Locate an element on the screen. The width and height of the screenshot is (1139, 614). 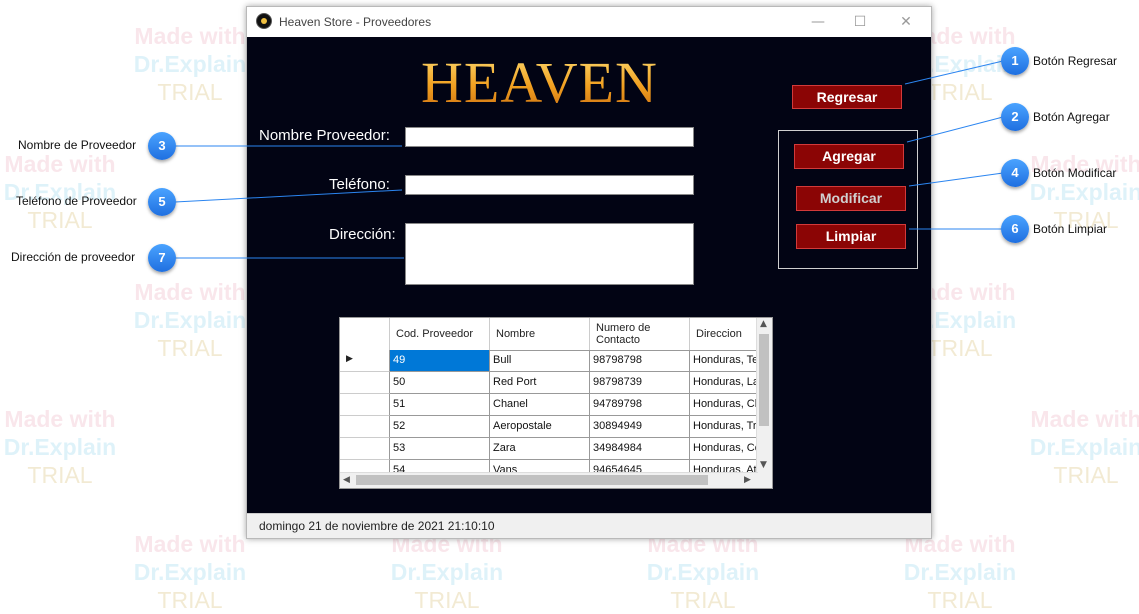
callout-badge-5: 5 is located at coordinates (162, 202).